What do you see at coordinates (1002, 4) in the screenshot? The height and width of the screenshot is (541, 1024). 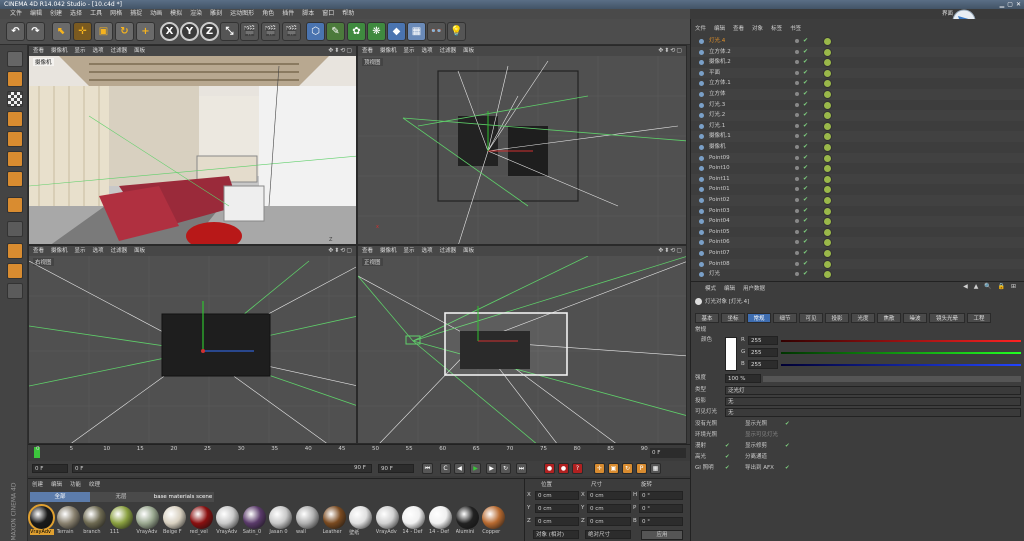 I see `minimize-icon: ▁` at bounding box center [1002, 4].